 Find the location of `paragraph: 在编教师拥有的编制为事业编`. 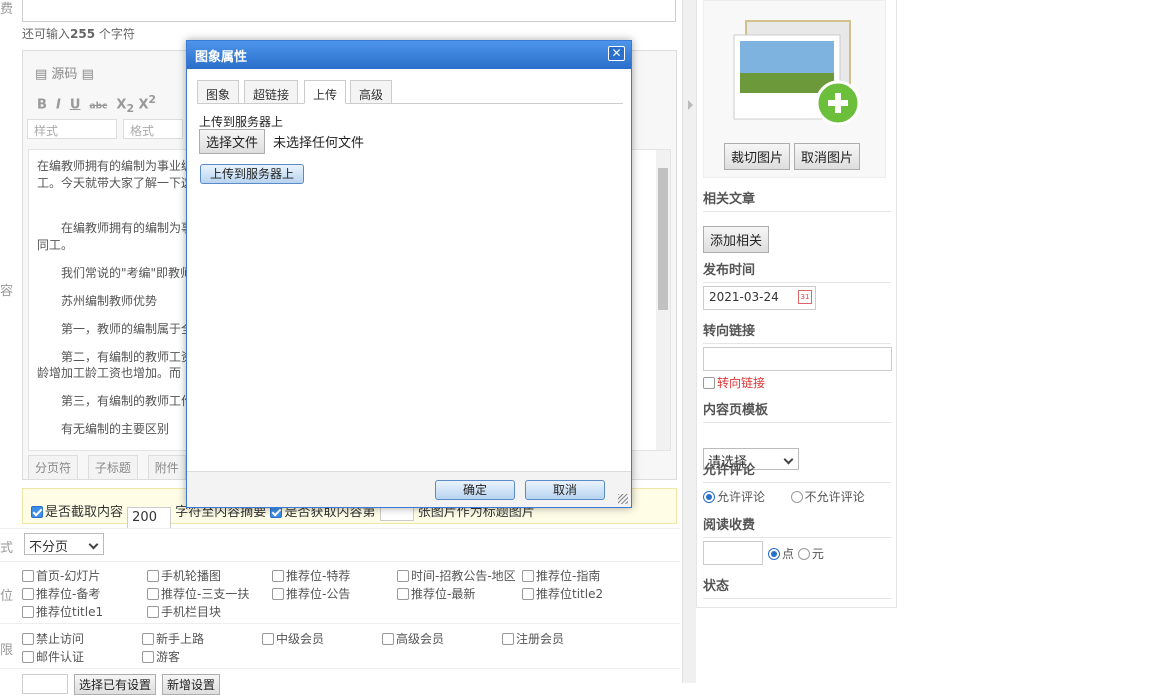

paragraph: 在编教师拥有的编制为事业编 is located at coordinates (115, 166).